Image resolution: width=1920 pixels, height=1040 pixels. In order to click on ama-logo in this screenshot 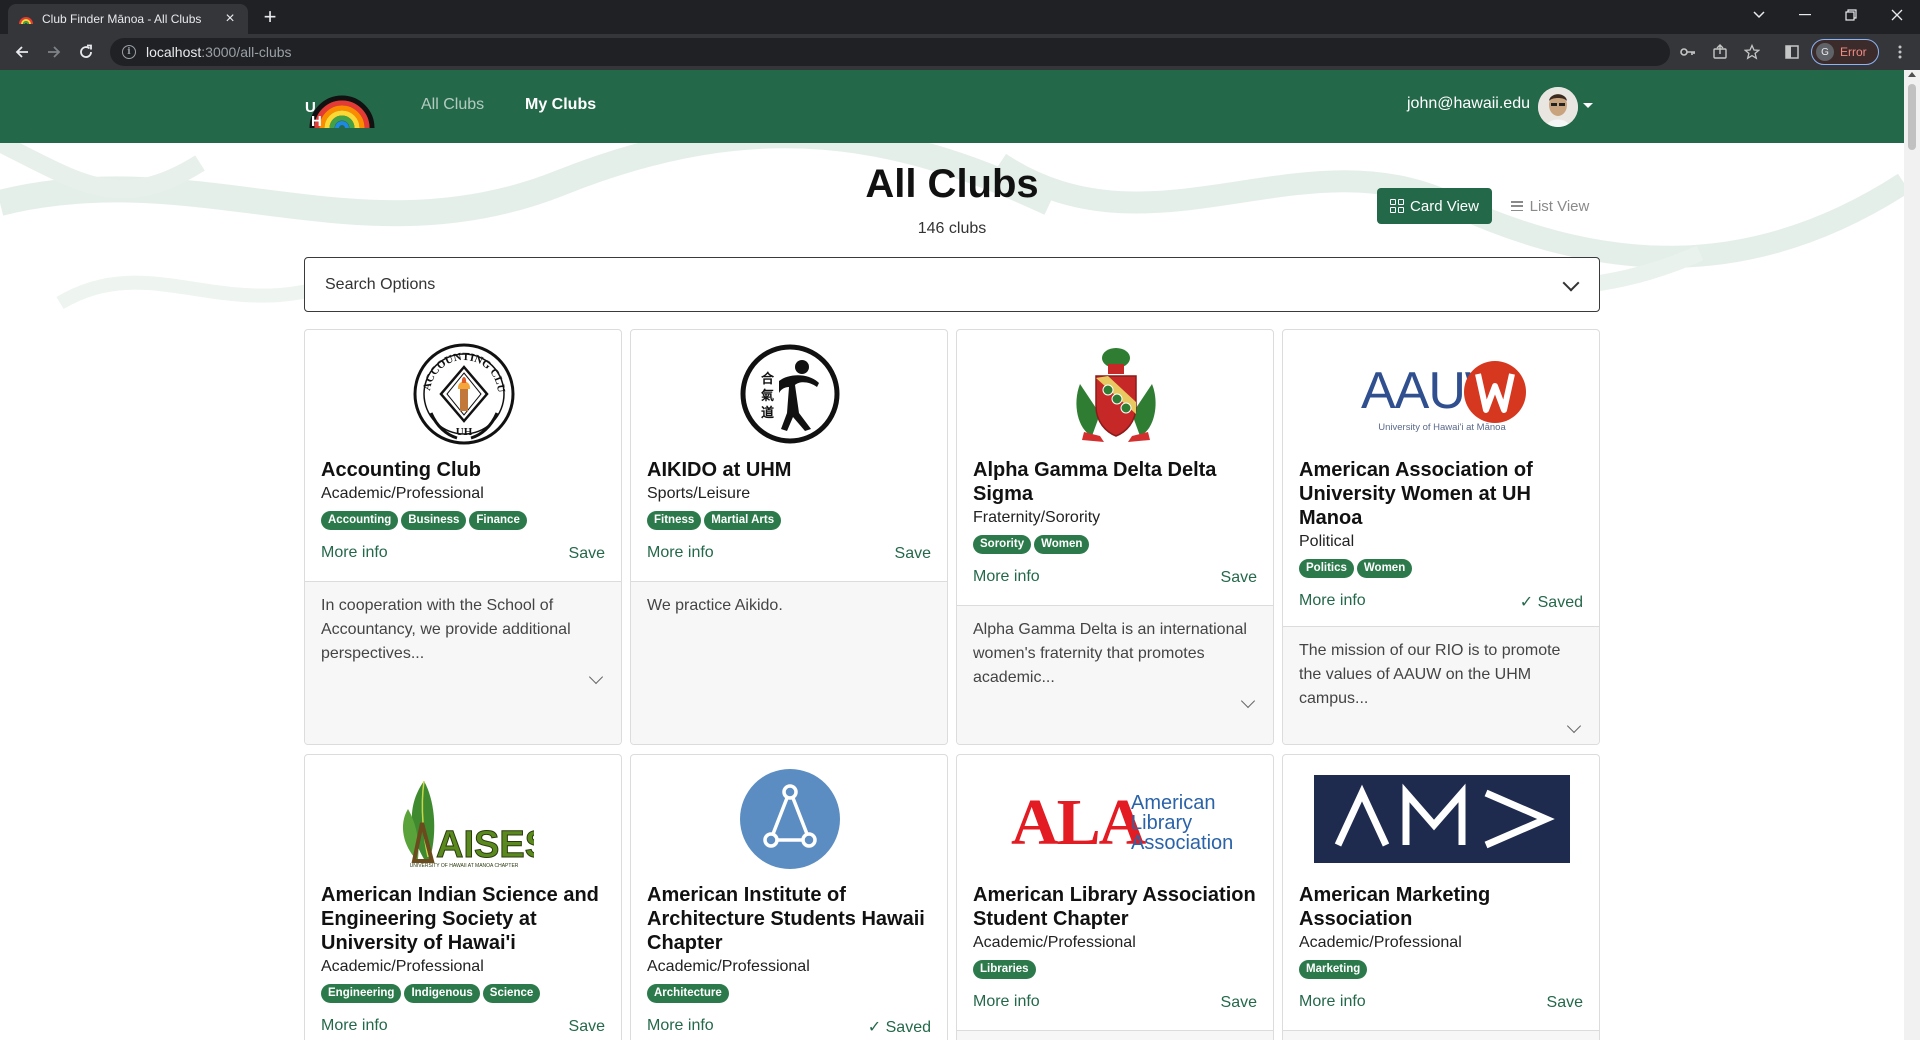, I will do `click(1441, 819)`.